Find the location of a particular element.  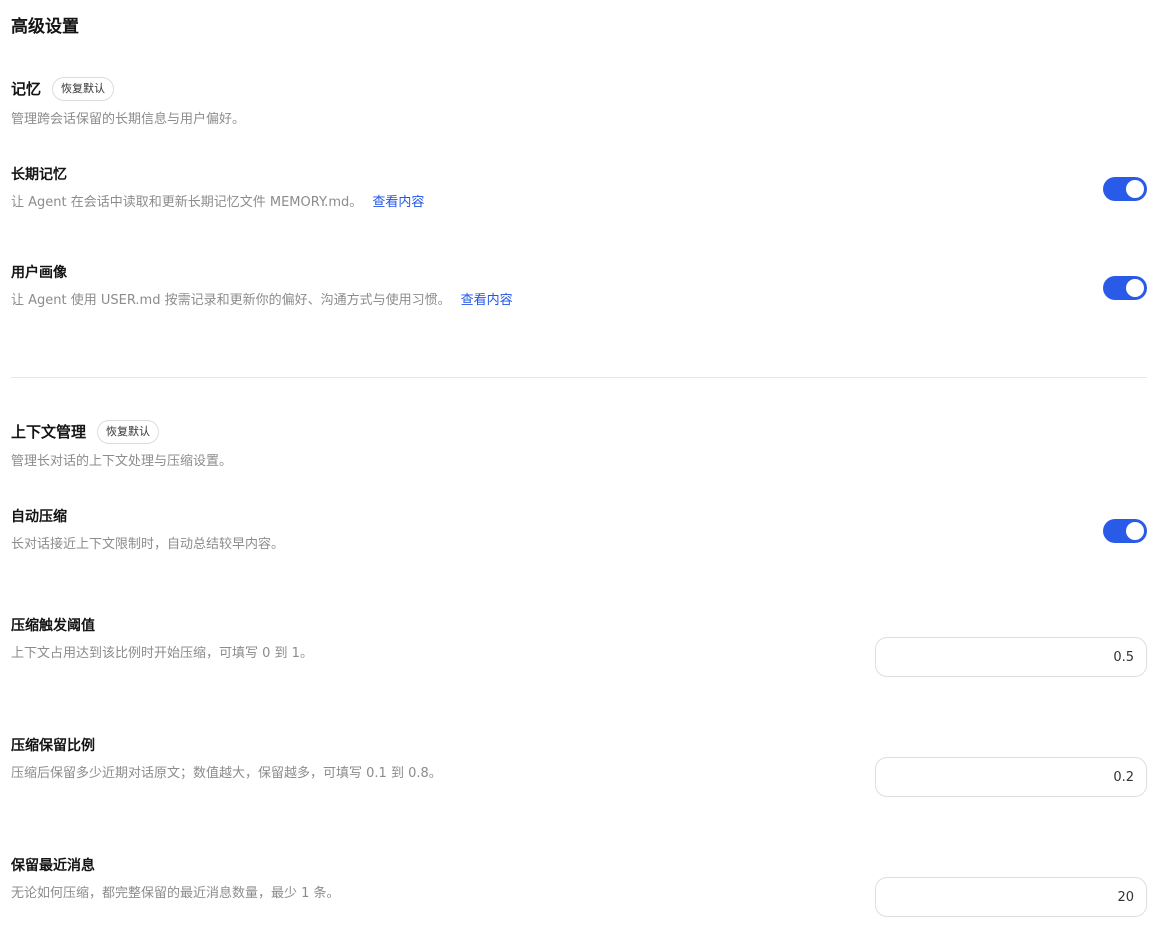

auto-compress-toggle is located at coordinates (1125, 531).